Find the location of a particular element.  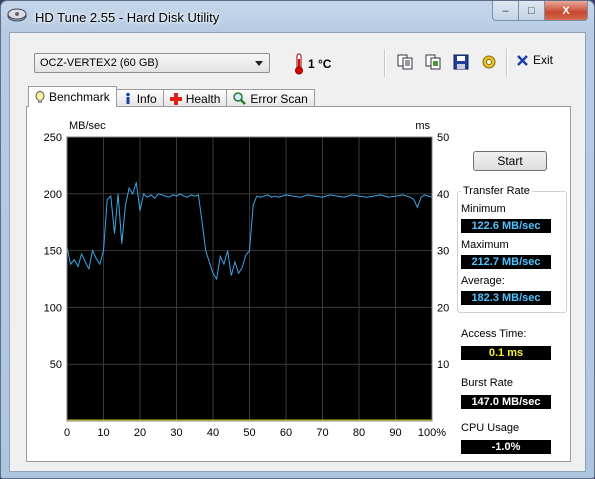

copy-screenshot-button is located at coordinates (433, 62).